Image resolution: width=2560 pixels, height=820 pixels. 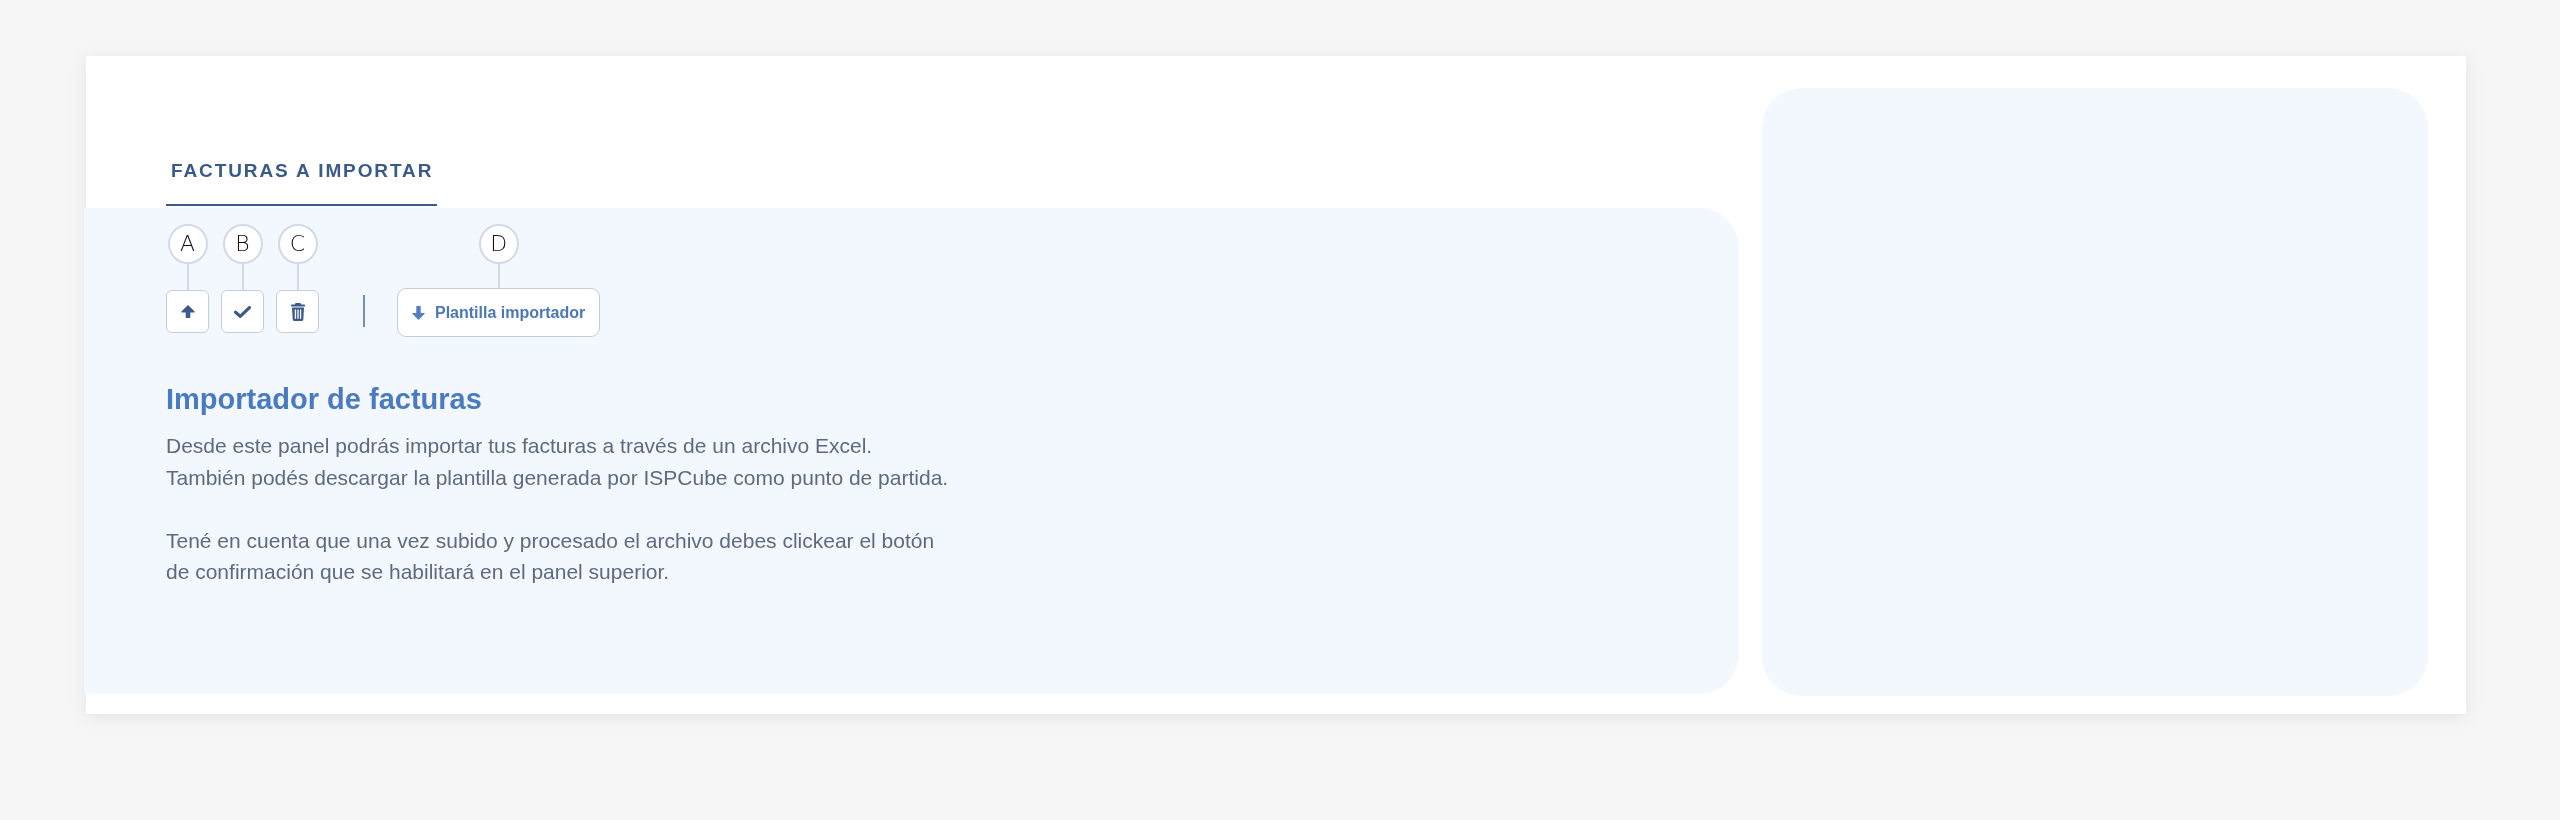 I want to click on check-icon, so click(x=242, y=311).